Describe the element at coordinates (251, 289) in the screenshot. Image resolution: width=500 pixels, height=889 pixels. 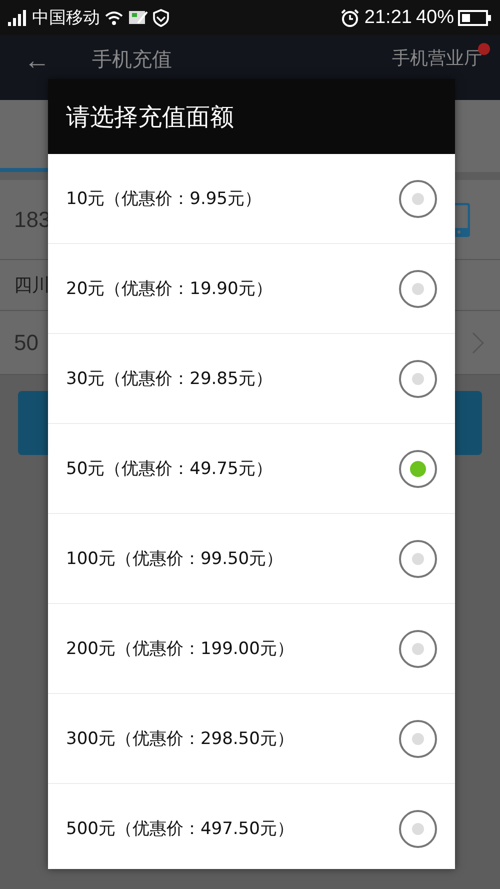
I see `amount-option: 20元（优惠价：19.90元）` at that location.